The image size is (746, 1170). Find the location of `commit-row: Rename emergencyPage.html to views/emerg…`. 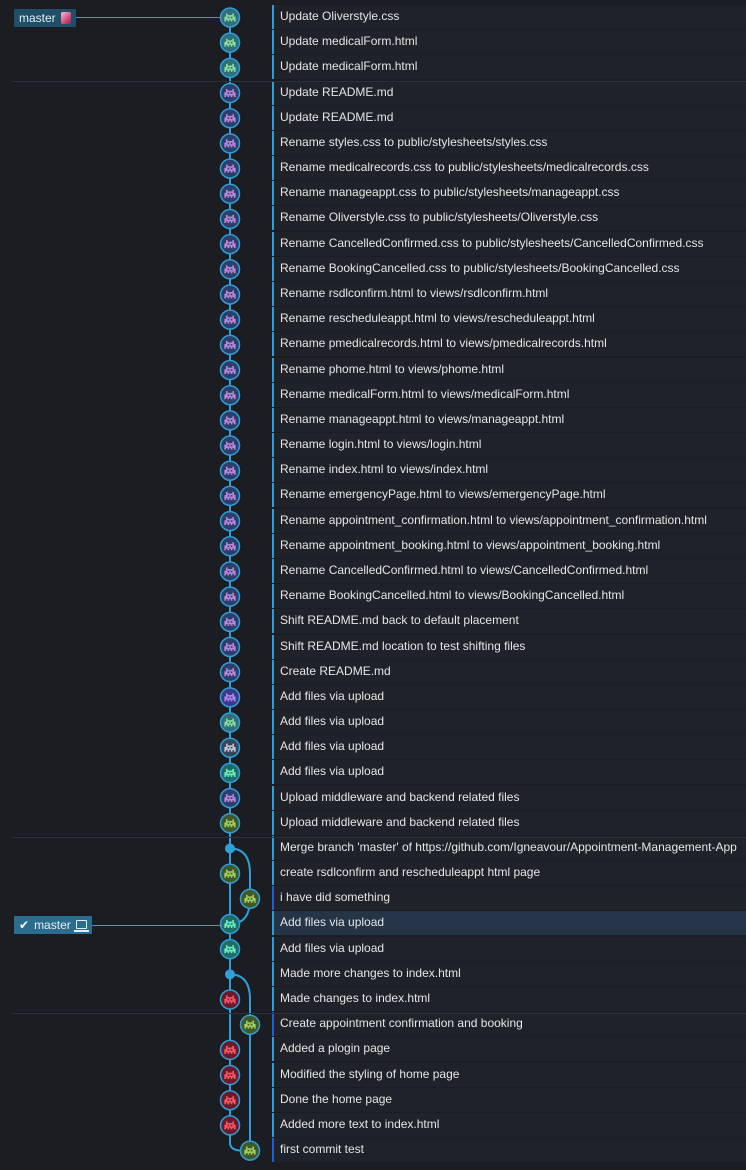

commit-row: Rename emergencyPage.html to views/emerg… is located at coordinates (509, 495).